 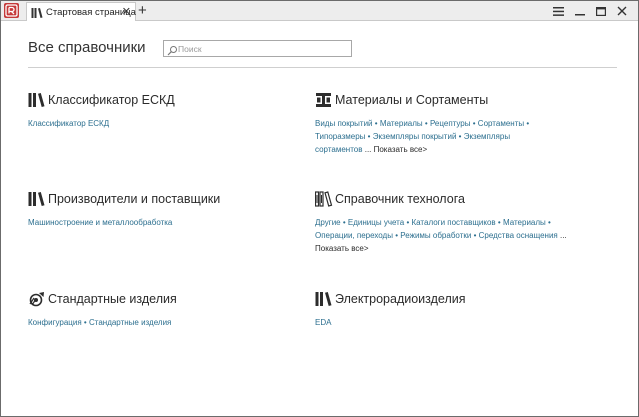 What do you see at coordinates (340, 136) in the screenshot?
I see `link-standard-sizes: Типоразмеры` at bounding box center [340, 136].